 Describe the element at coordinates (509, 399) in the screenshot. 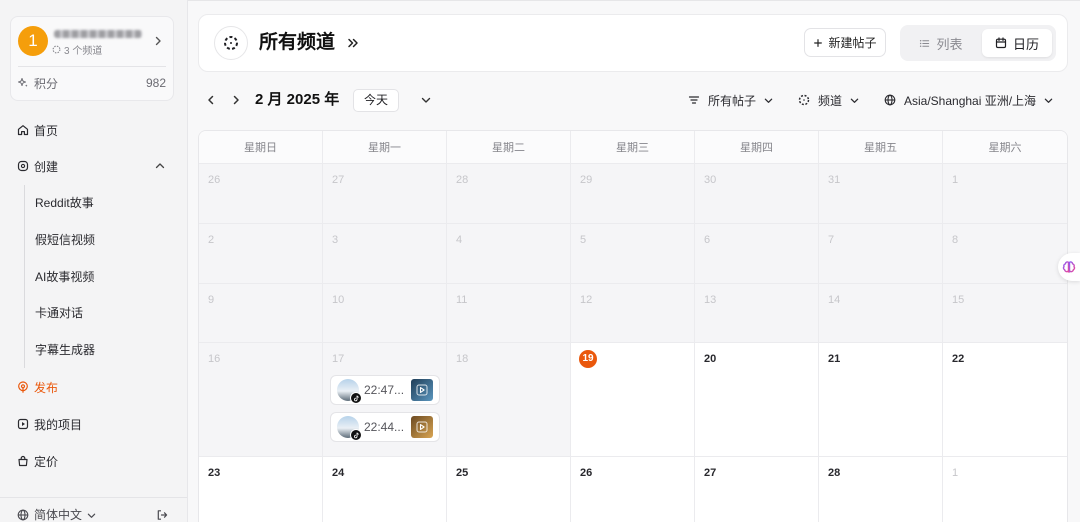

I see `day-cell: 18` at that location.